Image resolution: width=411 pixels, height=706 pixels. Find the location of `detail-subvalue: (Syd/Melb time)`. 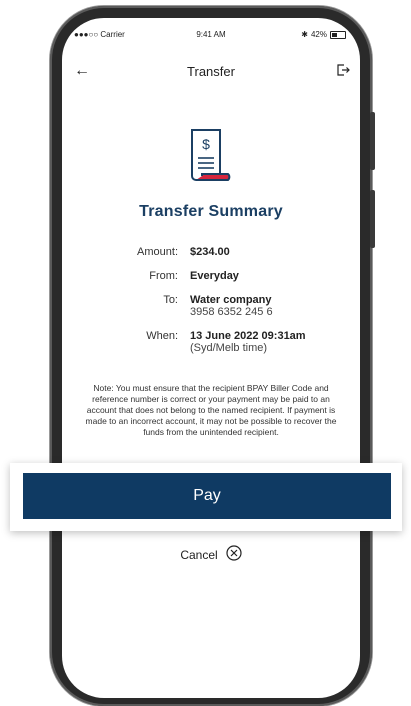

detail-subvalue: (Syd/Melb time) is located at coordinates (229, 348).